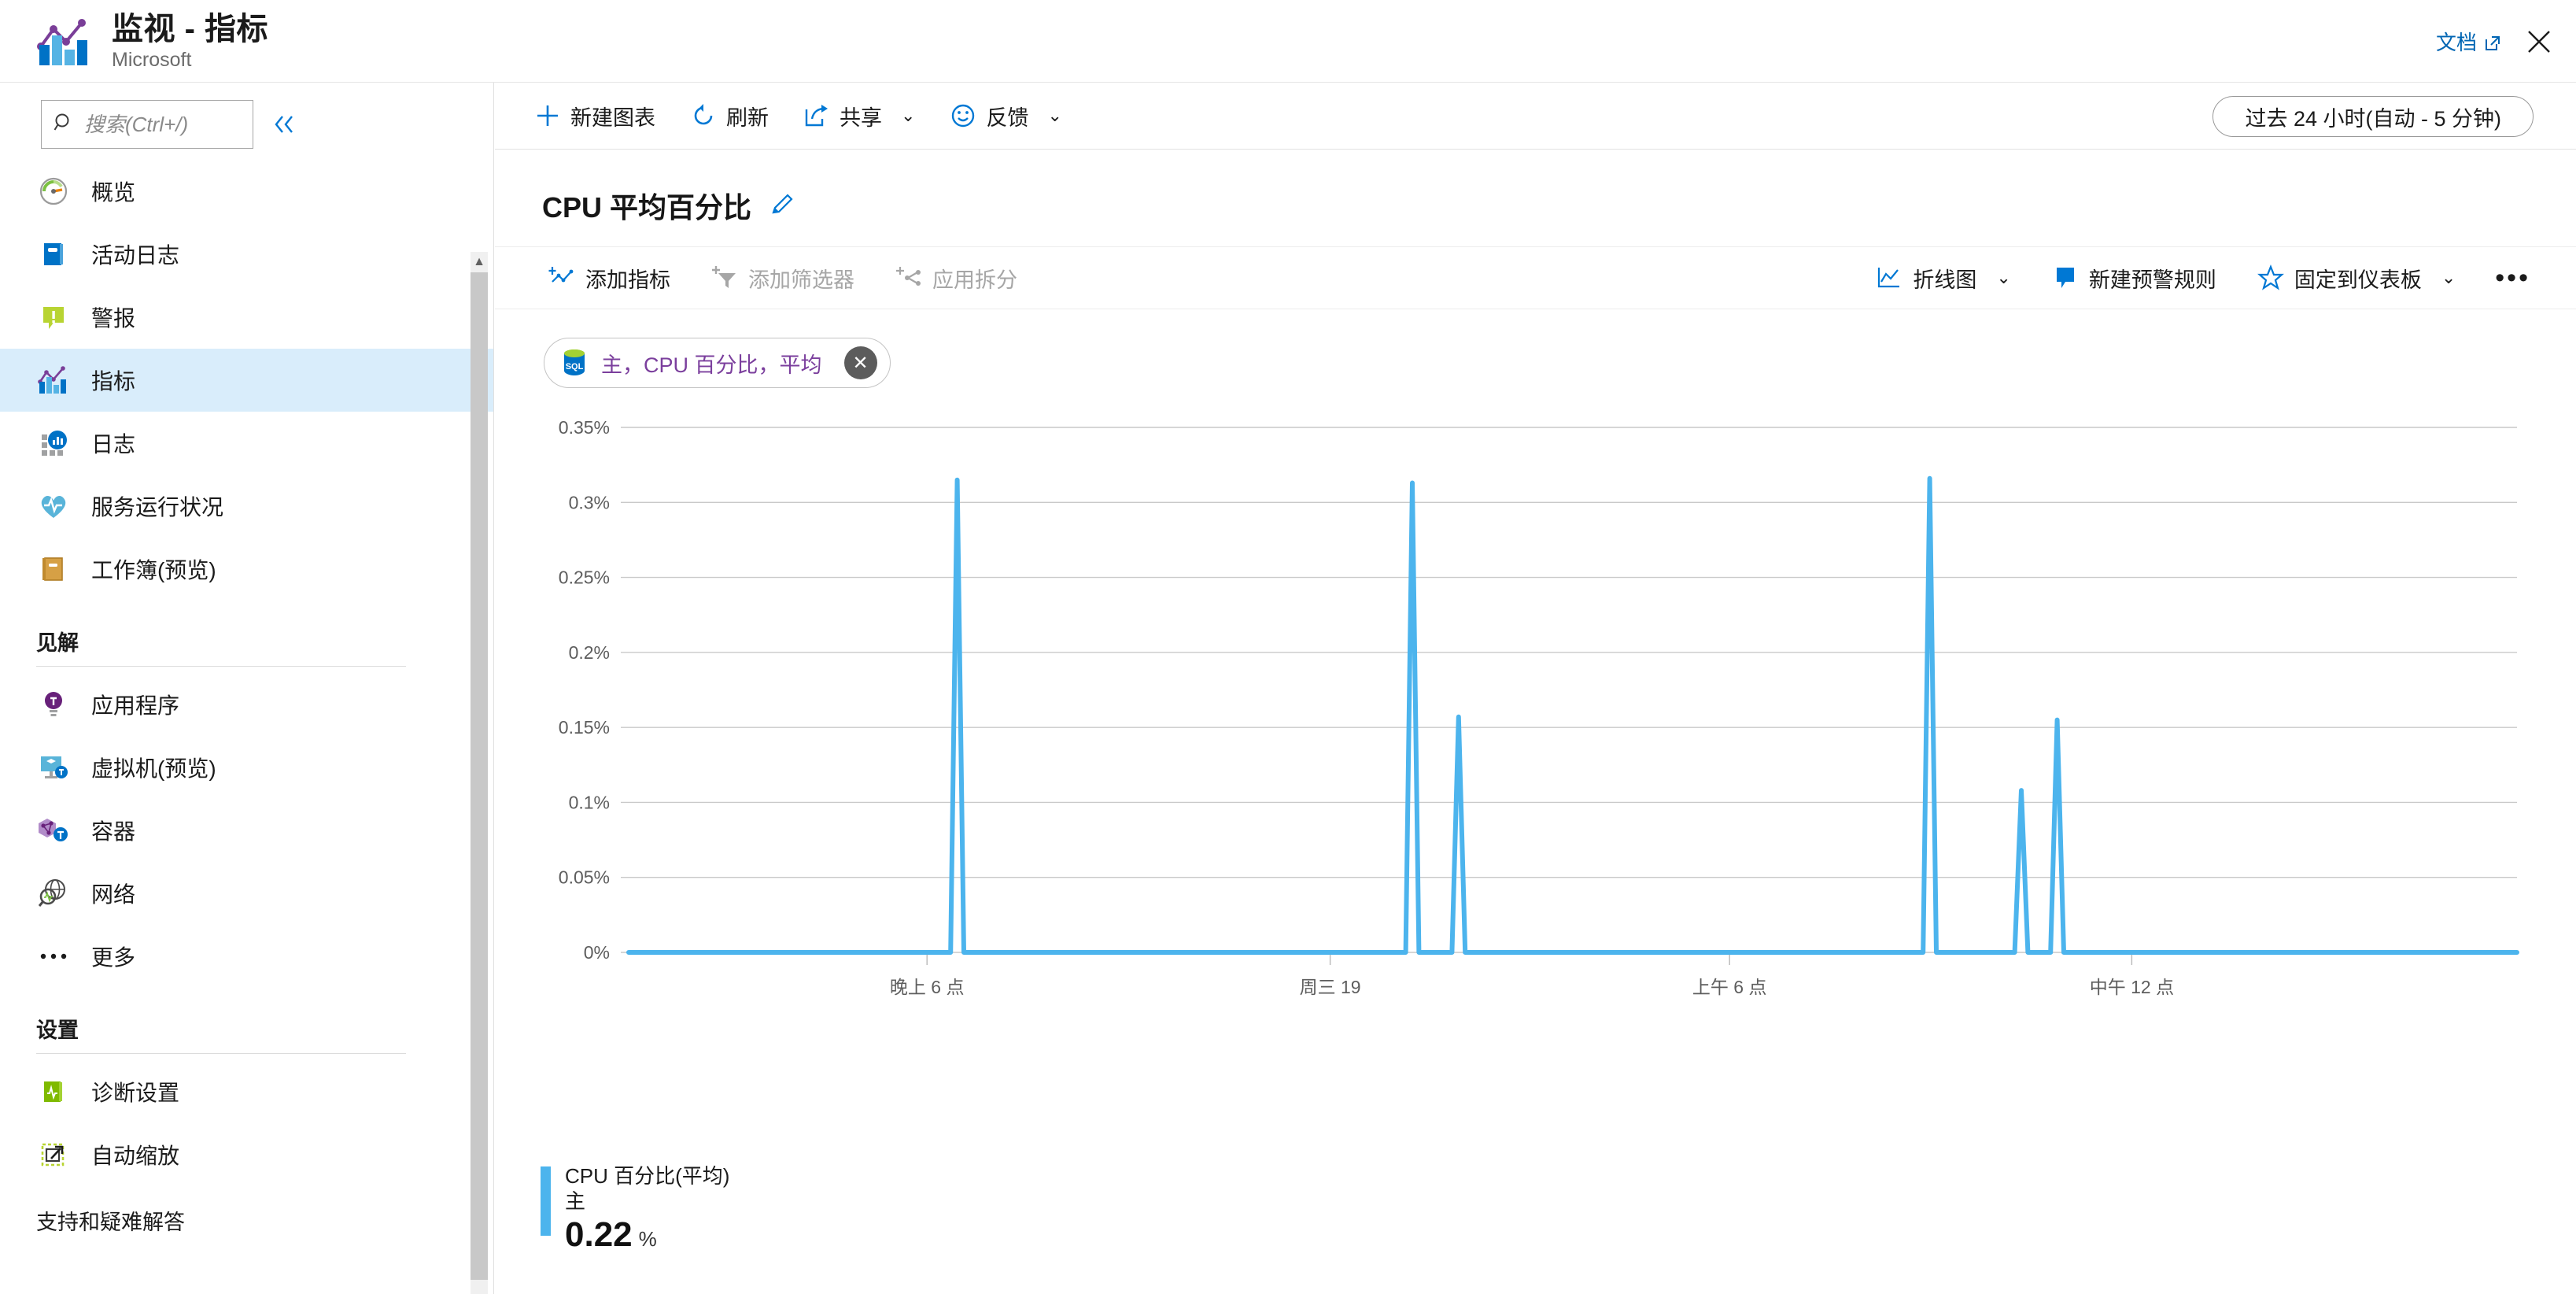 The image size is (2576, 1294). I want to click on search-input-wrapper, so click(147, 124).